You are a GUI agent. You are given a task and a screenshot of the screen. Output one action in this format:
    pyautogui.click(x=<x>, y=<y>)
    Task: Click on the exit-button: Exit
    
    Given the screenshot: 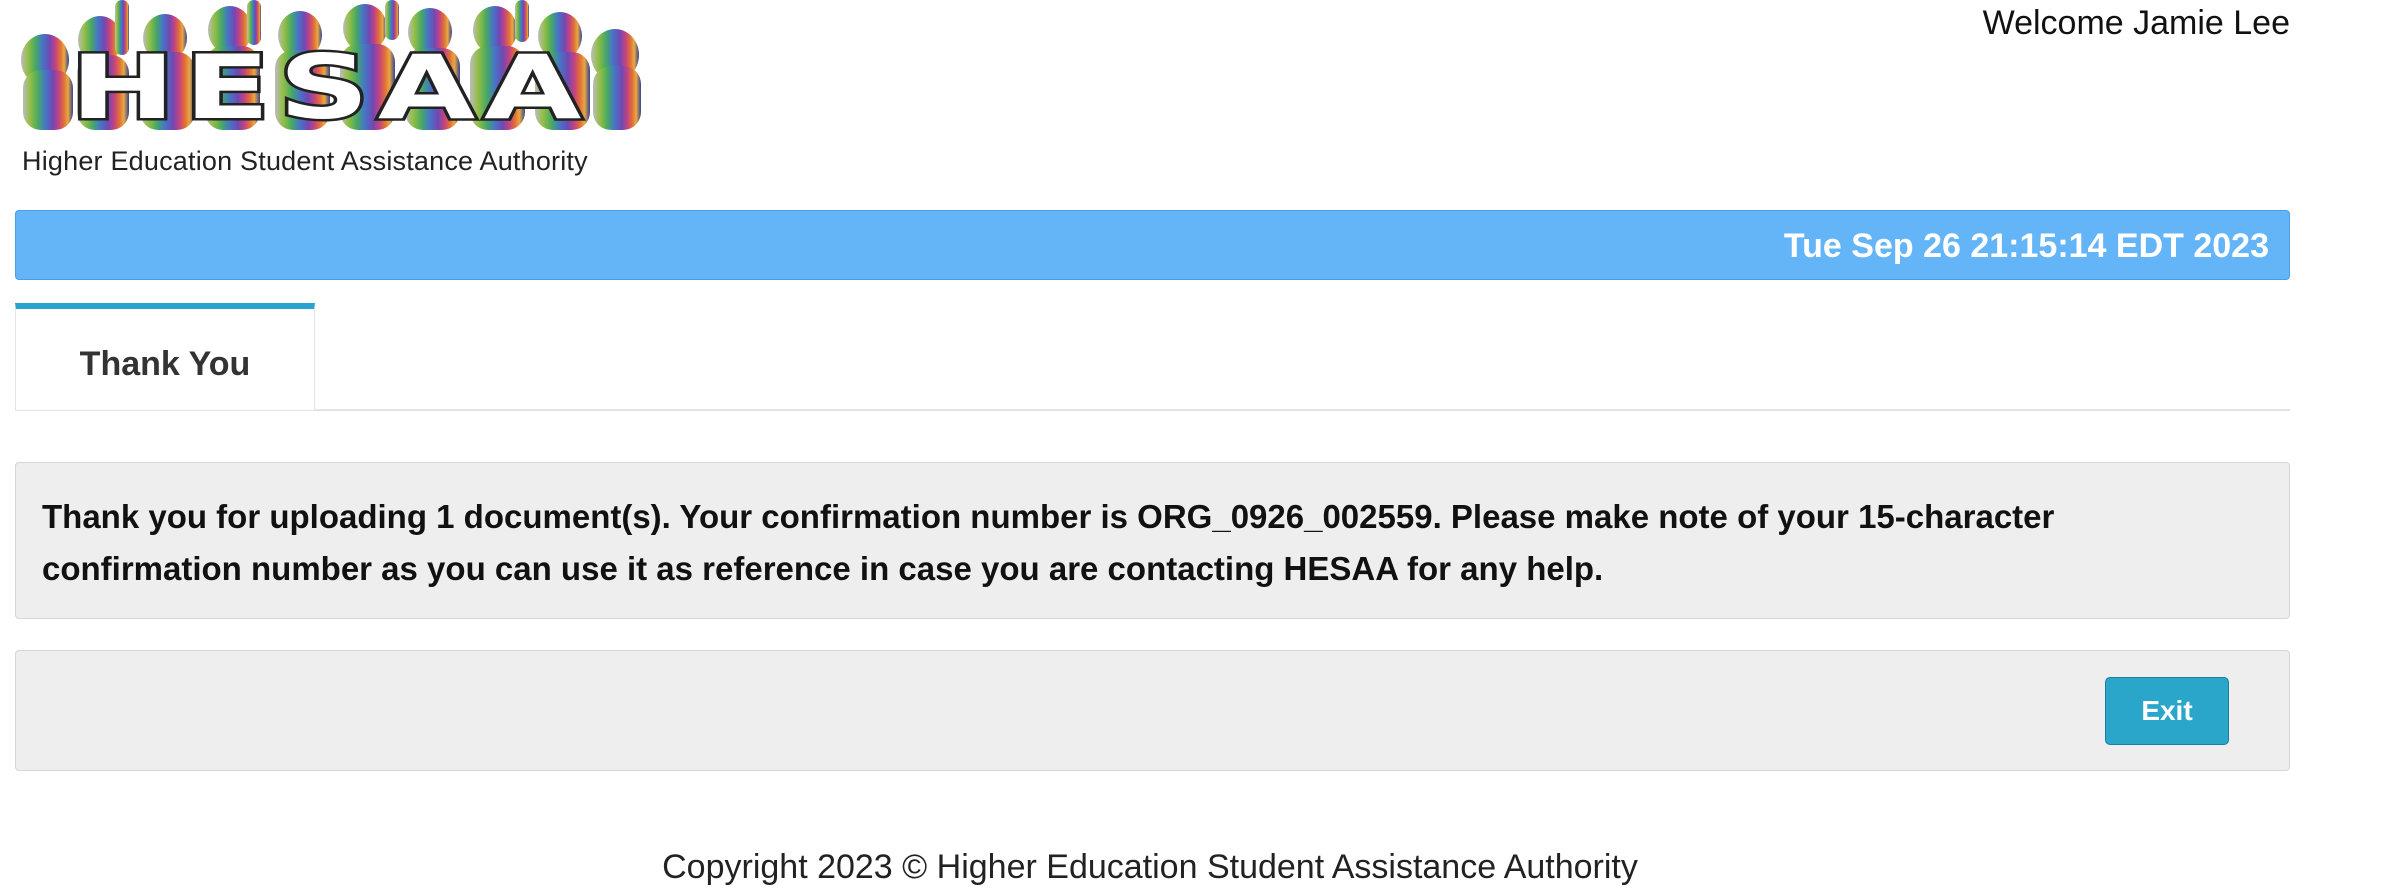 What is the action you would take?
    pyautogui.click(x=2167, y=711)
    